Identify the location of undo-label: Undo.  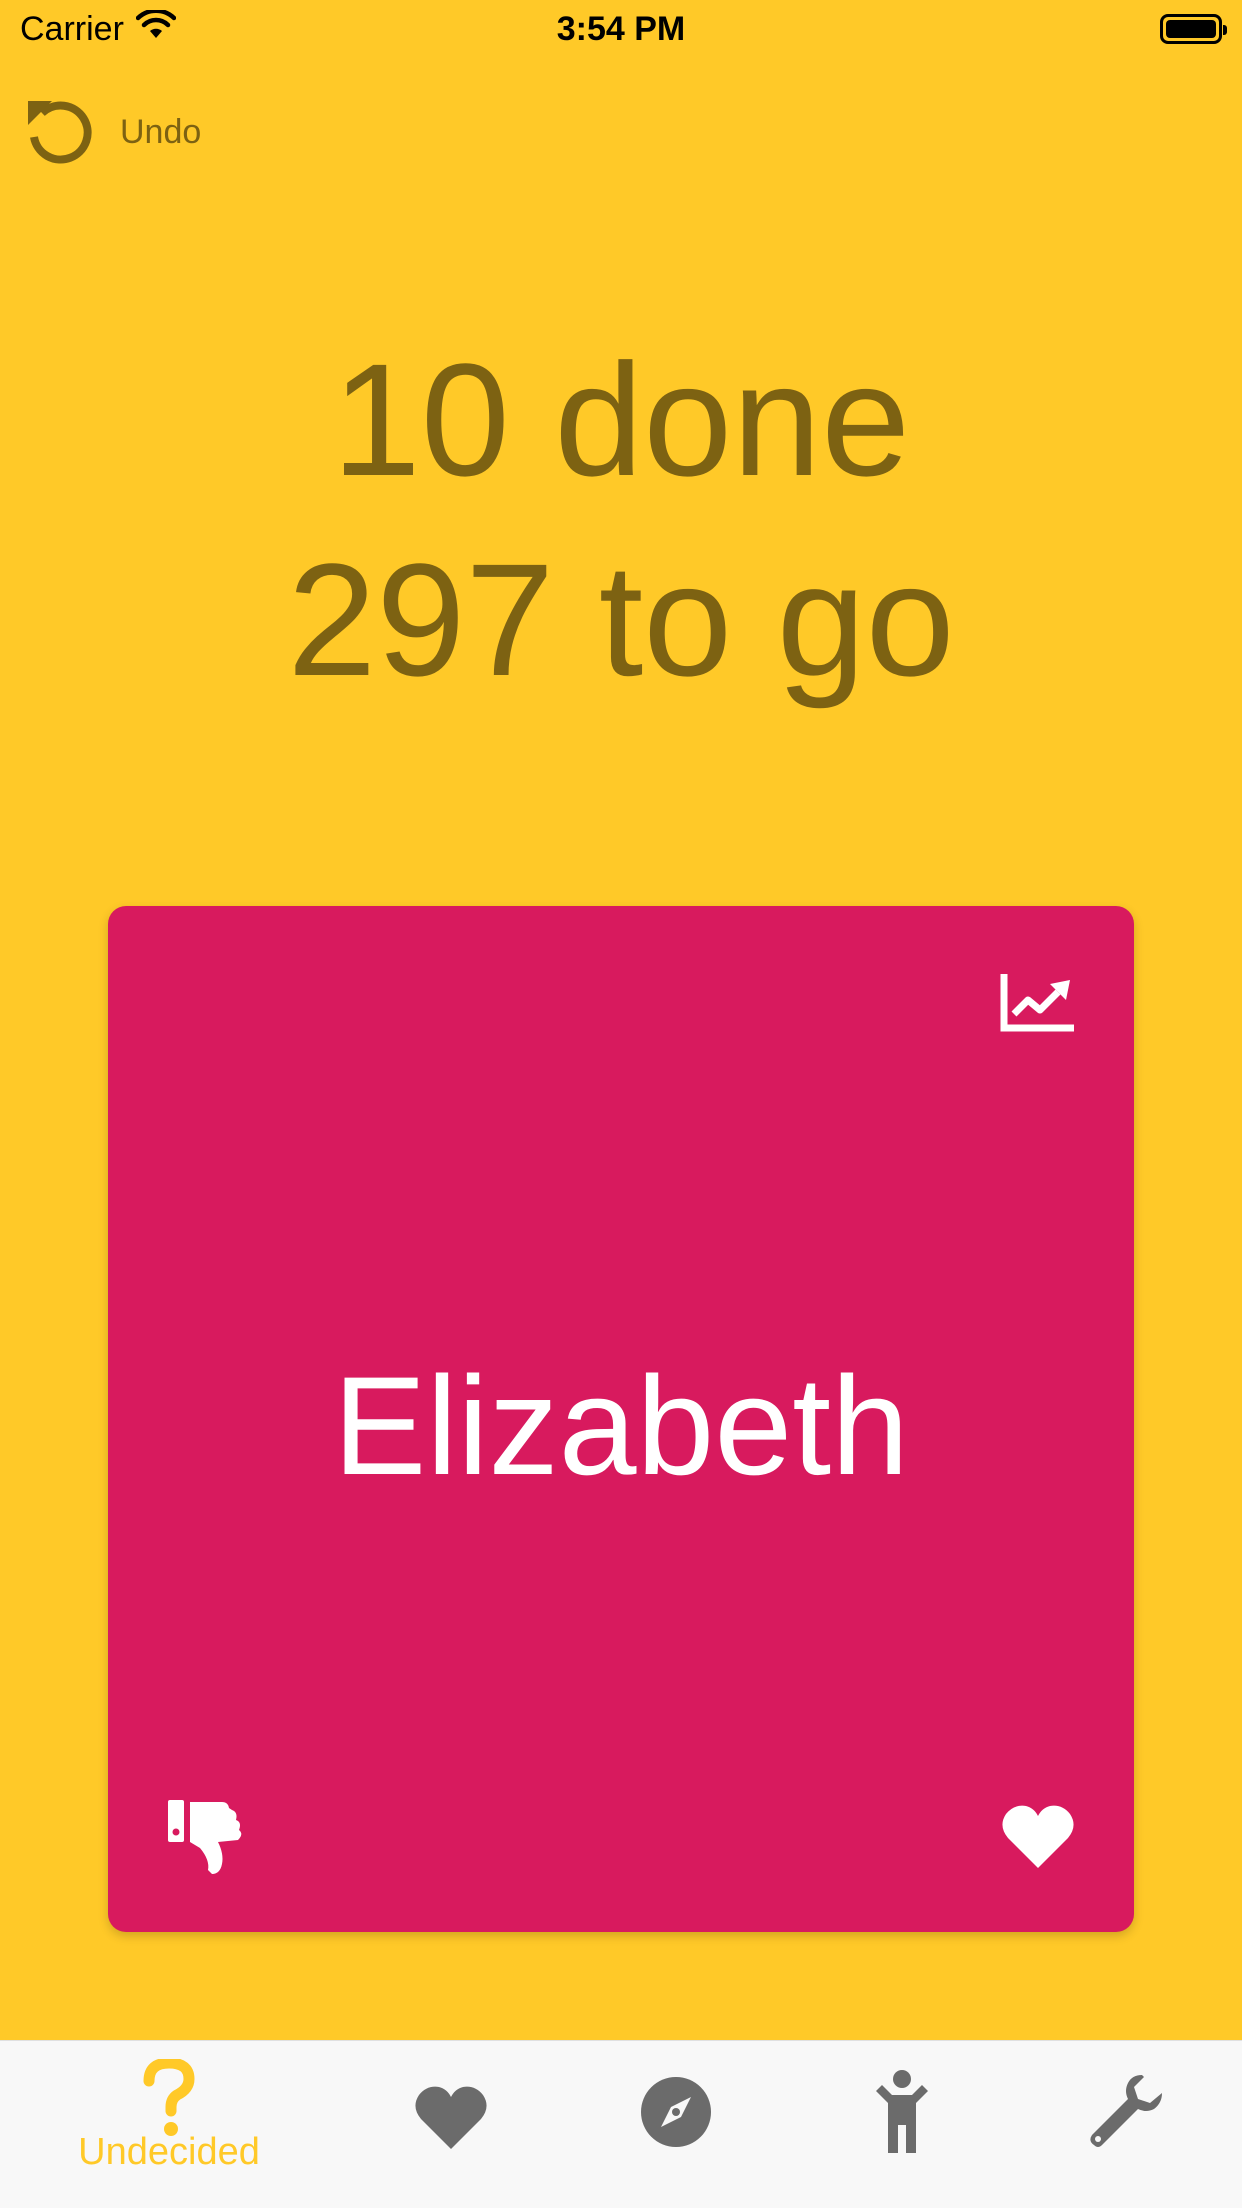
(161, 131).